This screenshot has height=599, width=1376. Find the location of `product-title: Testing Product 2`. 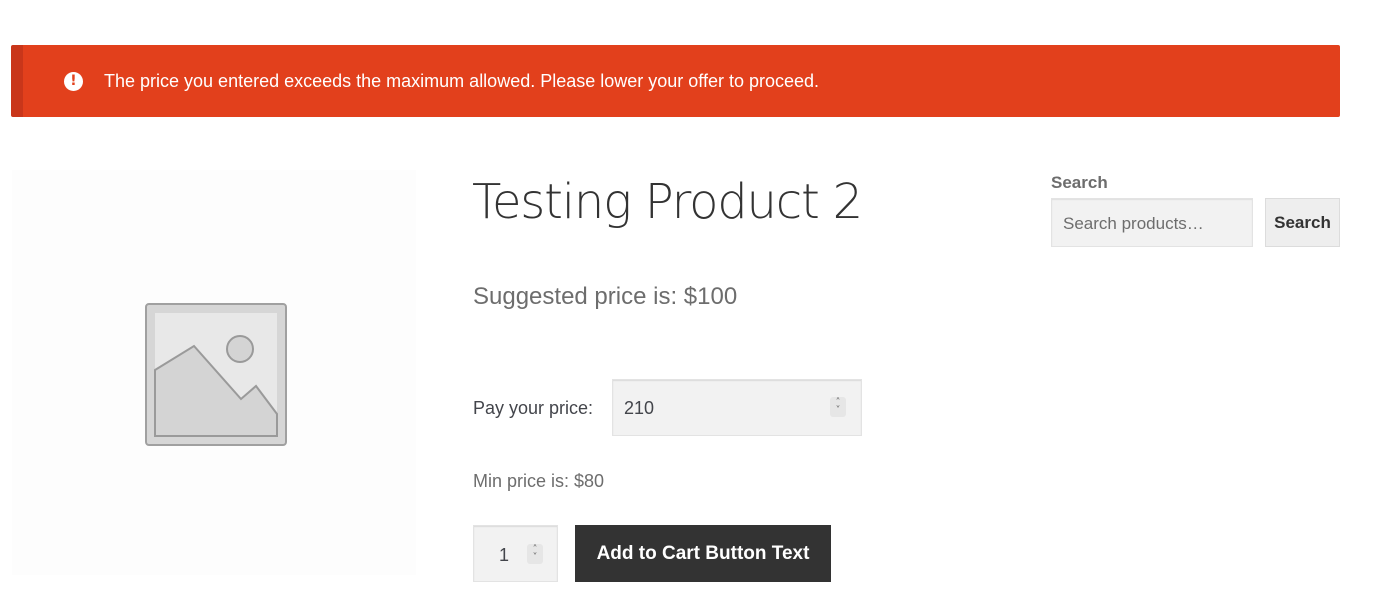

product-title: Testing Product 2 is located at coordinates (667, 202).